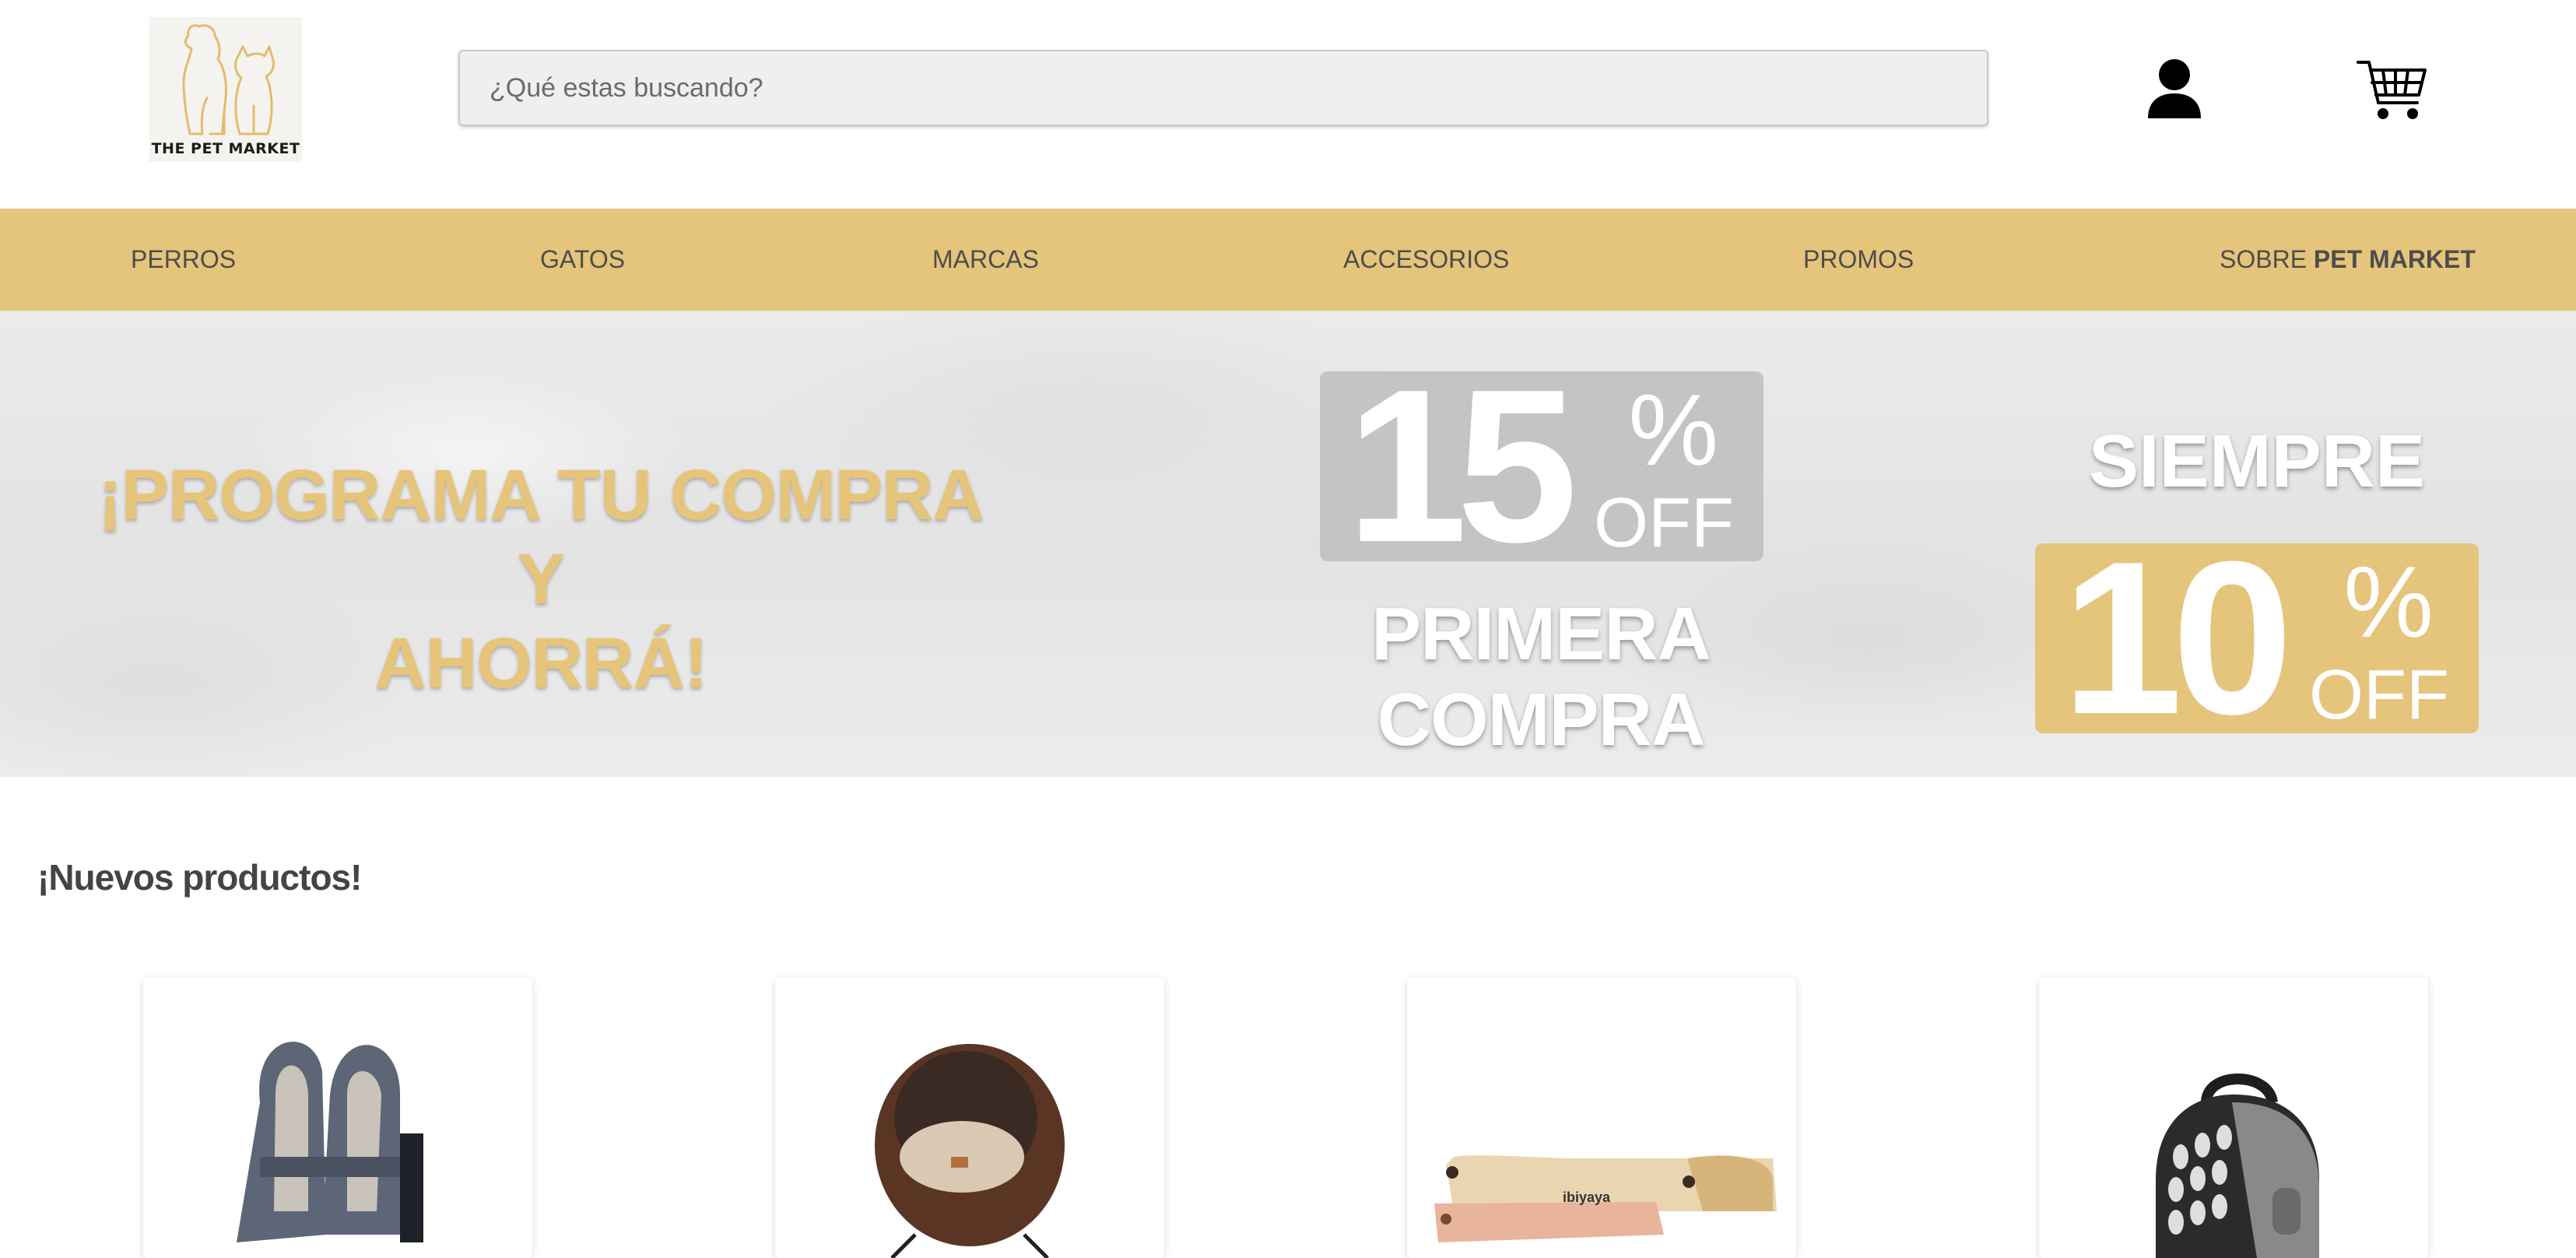  Describe the element at coordinates (184, 260) in the screenshot. I see `nav-item-perros: PERROS` at that location.